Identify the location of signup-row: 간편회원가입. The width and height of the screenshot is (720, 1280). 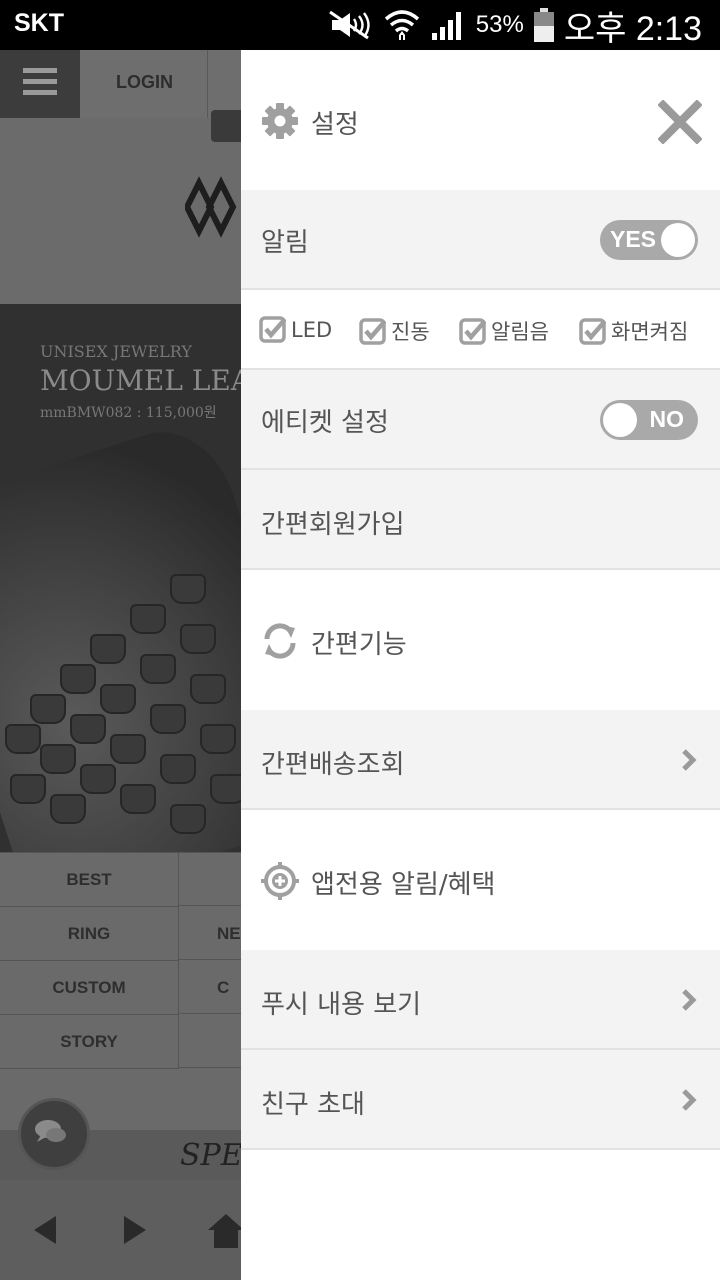
(480, 520).